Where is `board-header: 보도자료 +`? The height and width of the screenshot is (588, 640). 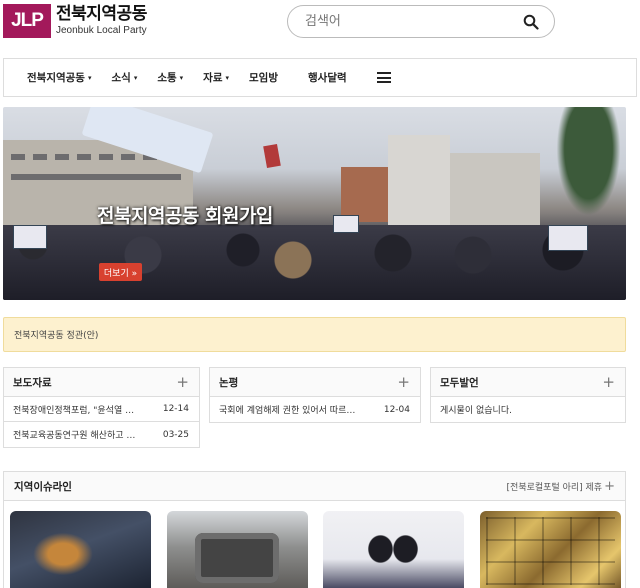 board-header: 보도자료 + is located at coordinates (101, 382).